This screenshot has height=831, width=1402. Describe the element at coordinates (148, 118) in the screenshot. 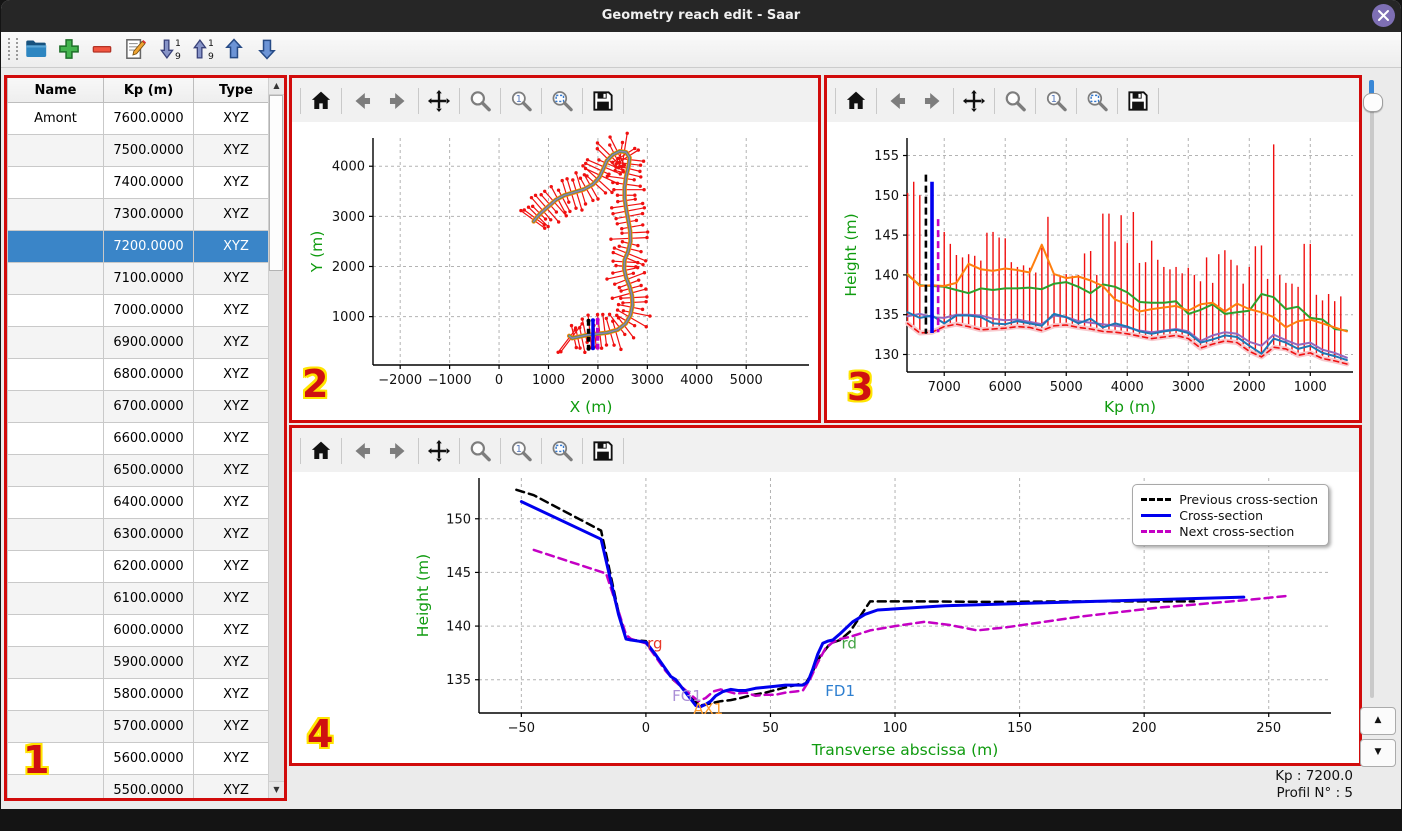

I see `cell-kp: 7600.0000` at that location.